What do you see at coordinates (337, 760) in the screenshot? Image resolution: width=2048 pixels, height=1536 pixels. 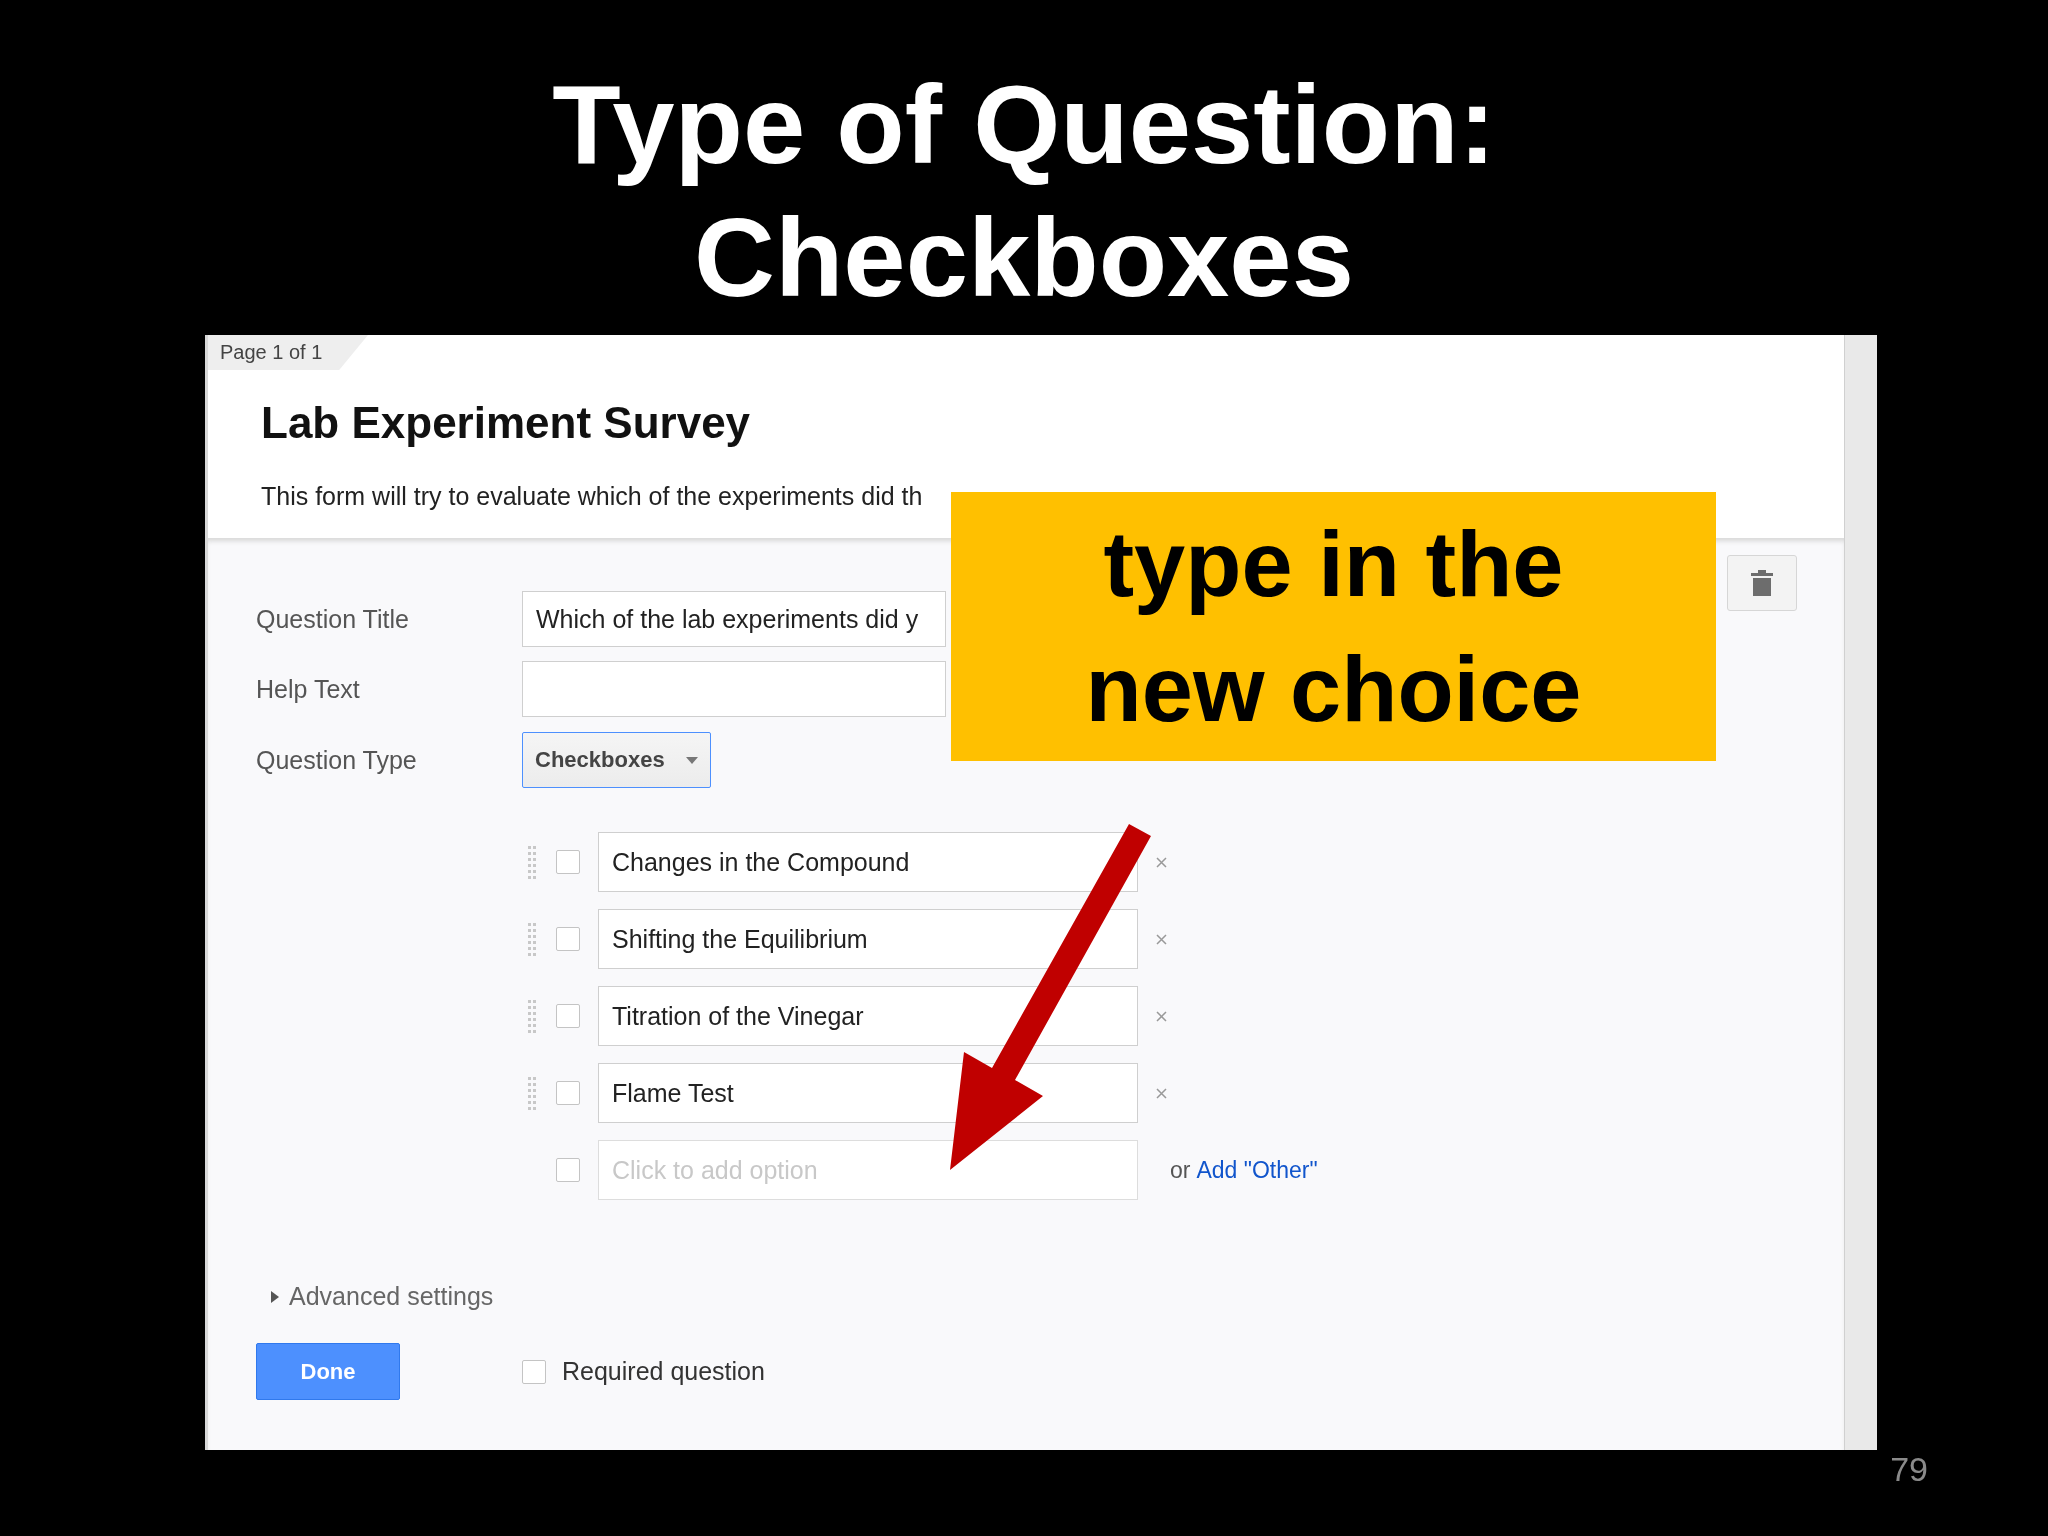 I see `field-label: Question Type` at bounding box center [337, 760].